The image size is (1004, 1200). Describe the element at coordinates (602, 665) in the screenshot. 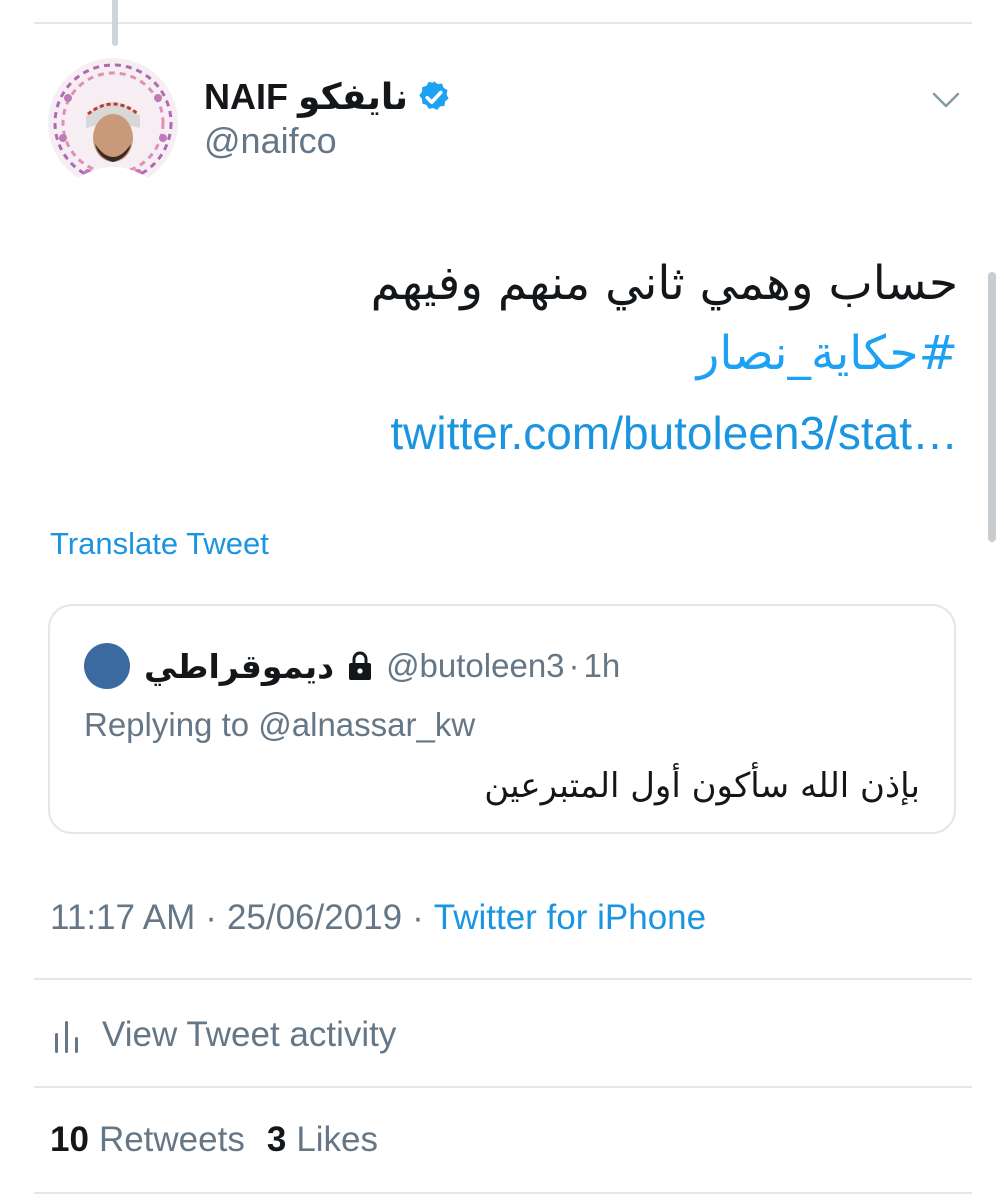

I see `quoted-time: 1h` at that location.